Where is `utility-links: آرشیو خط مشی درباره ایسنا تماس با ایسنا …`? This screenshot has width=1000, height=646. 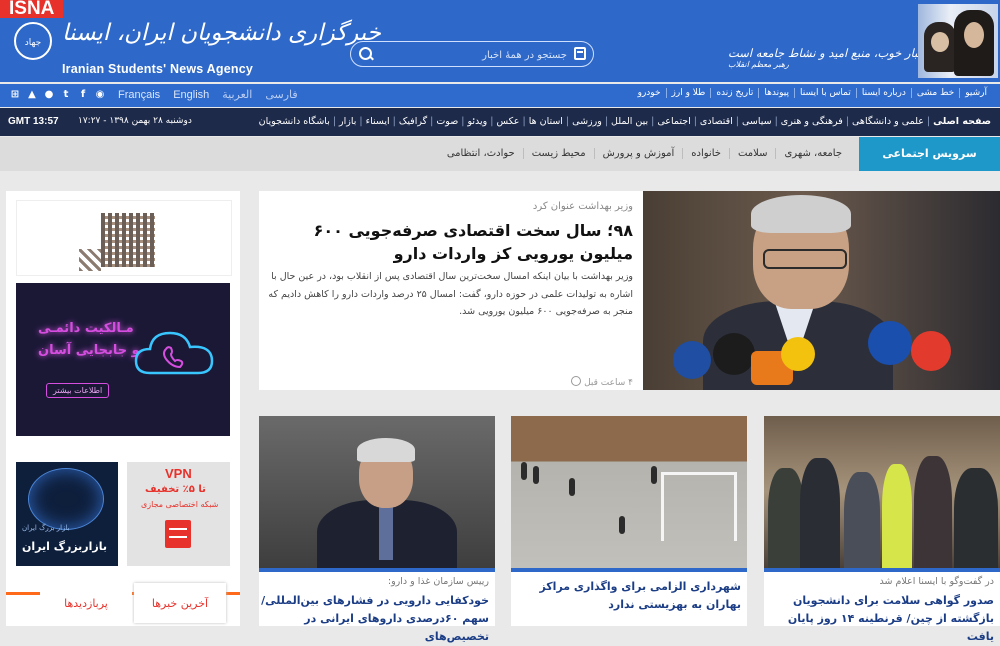
utility-links: آرشیو خط مشی درباره ایسنا تماس با ایسنا … is located at coordinates (812, 93).